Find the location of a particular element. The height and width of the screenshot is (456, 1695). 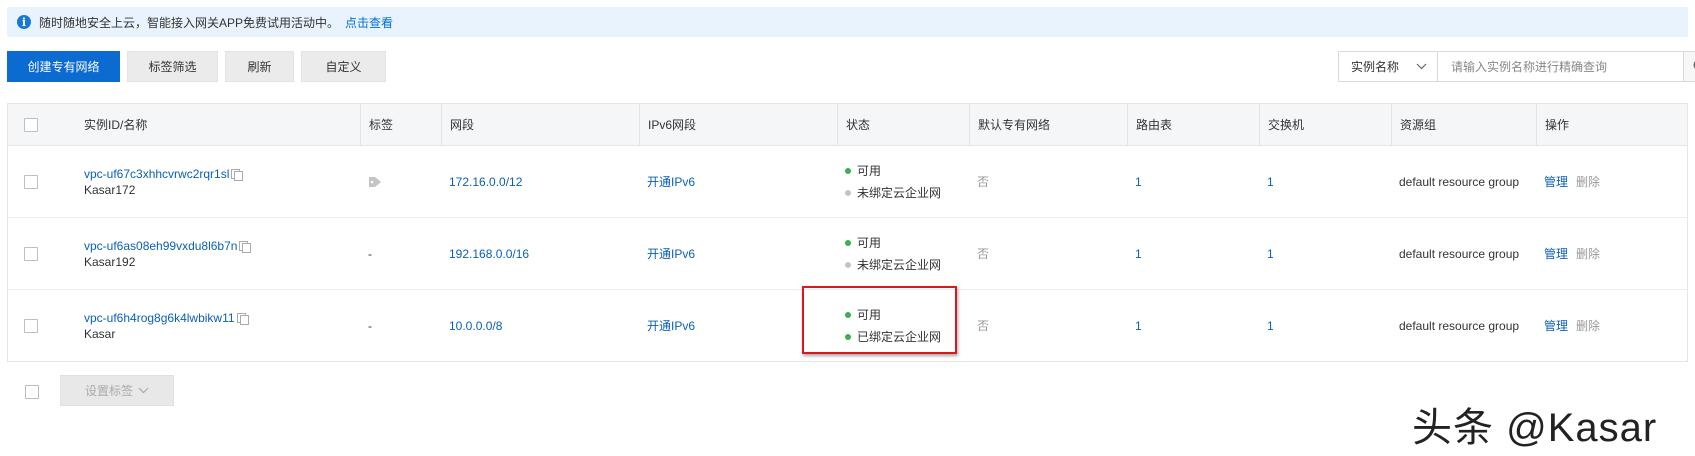

cidr-link: 172.16.0.0/12 is located at coordinates (544, 182).